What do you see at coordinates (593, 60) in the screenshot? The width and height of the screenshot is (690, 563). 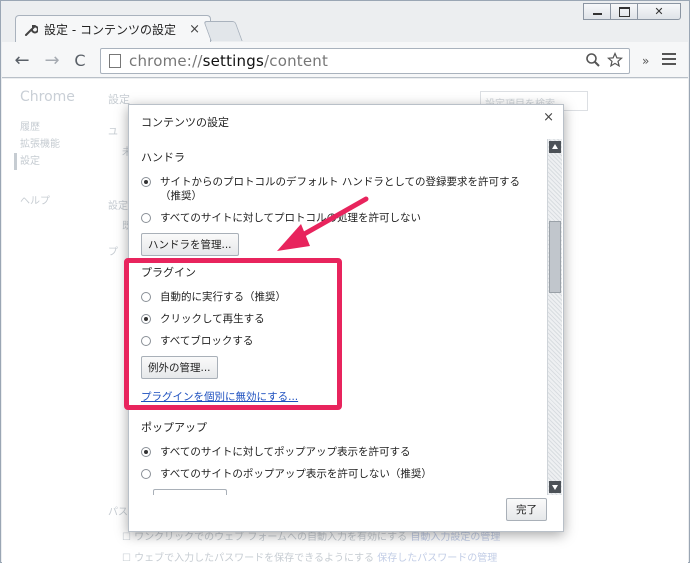 I see `zoom-icon` at bounding box center [593, 60].